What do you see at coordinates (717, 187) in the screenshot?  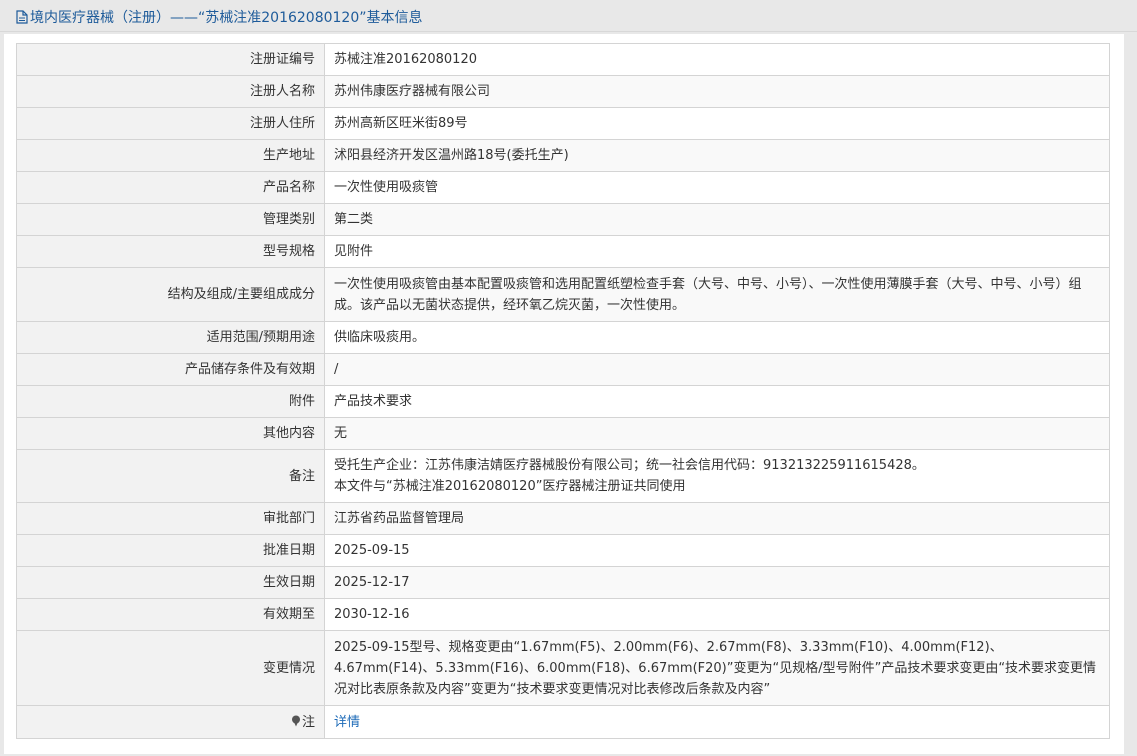 I see `field-value: 一次性使用吸痰管` at bounding box center [717, 187].